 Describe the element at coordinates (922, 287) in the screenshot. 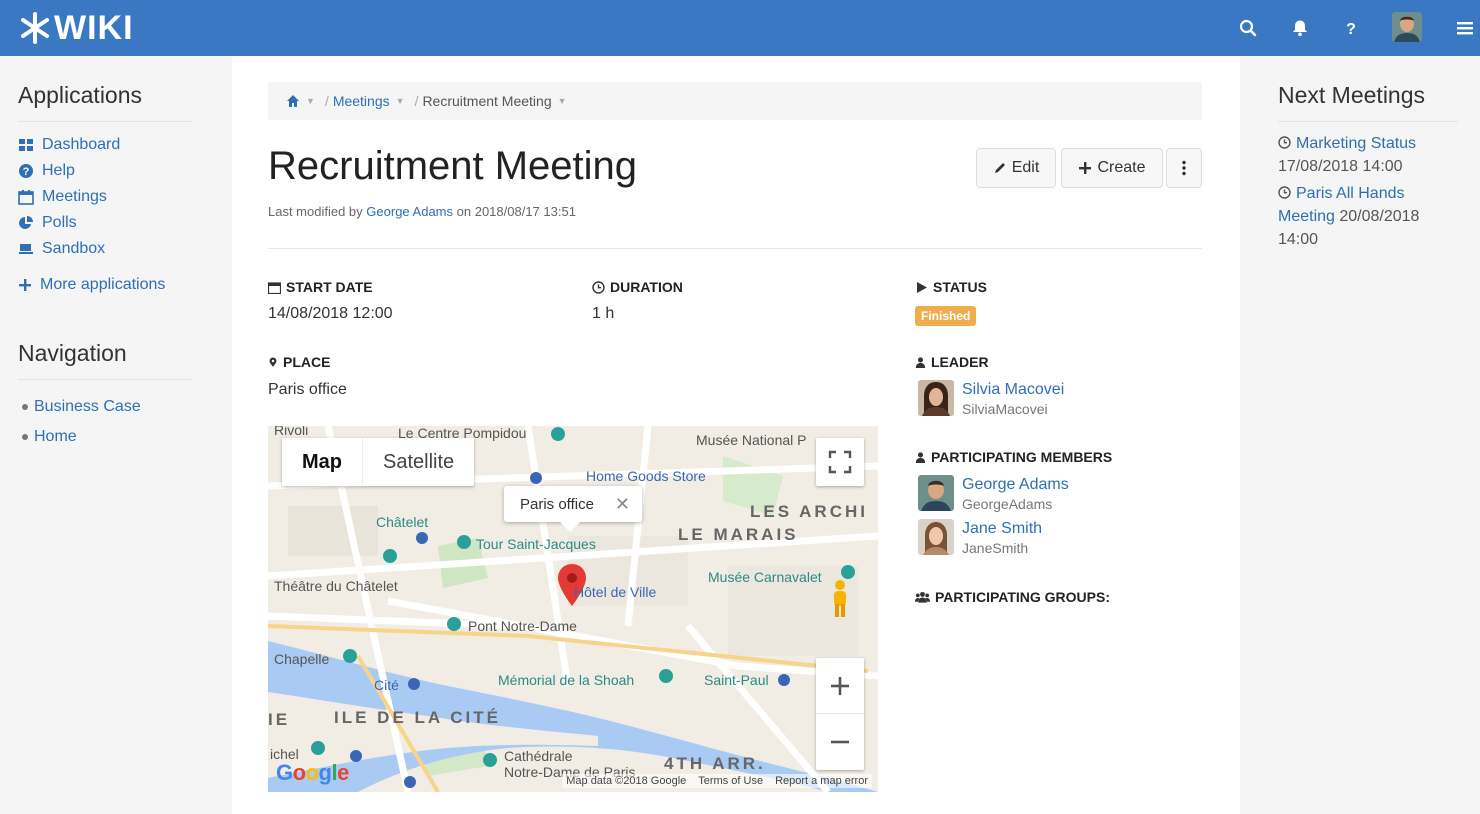

I see `play-icon` at that location.